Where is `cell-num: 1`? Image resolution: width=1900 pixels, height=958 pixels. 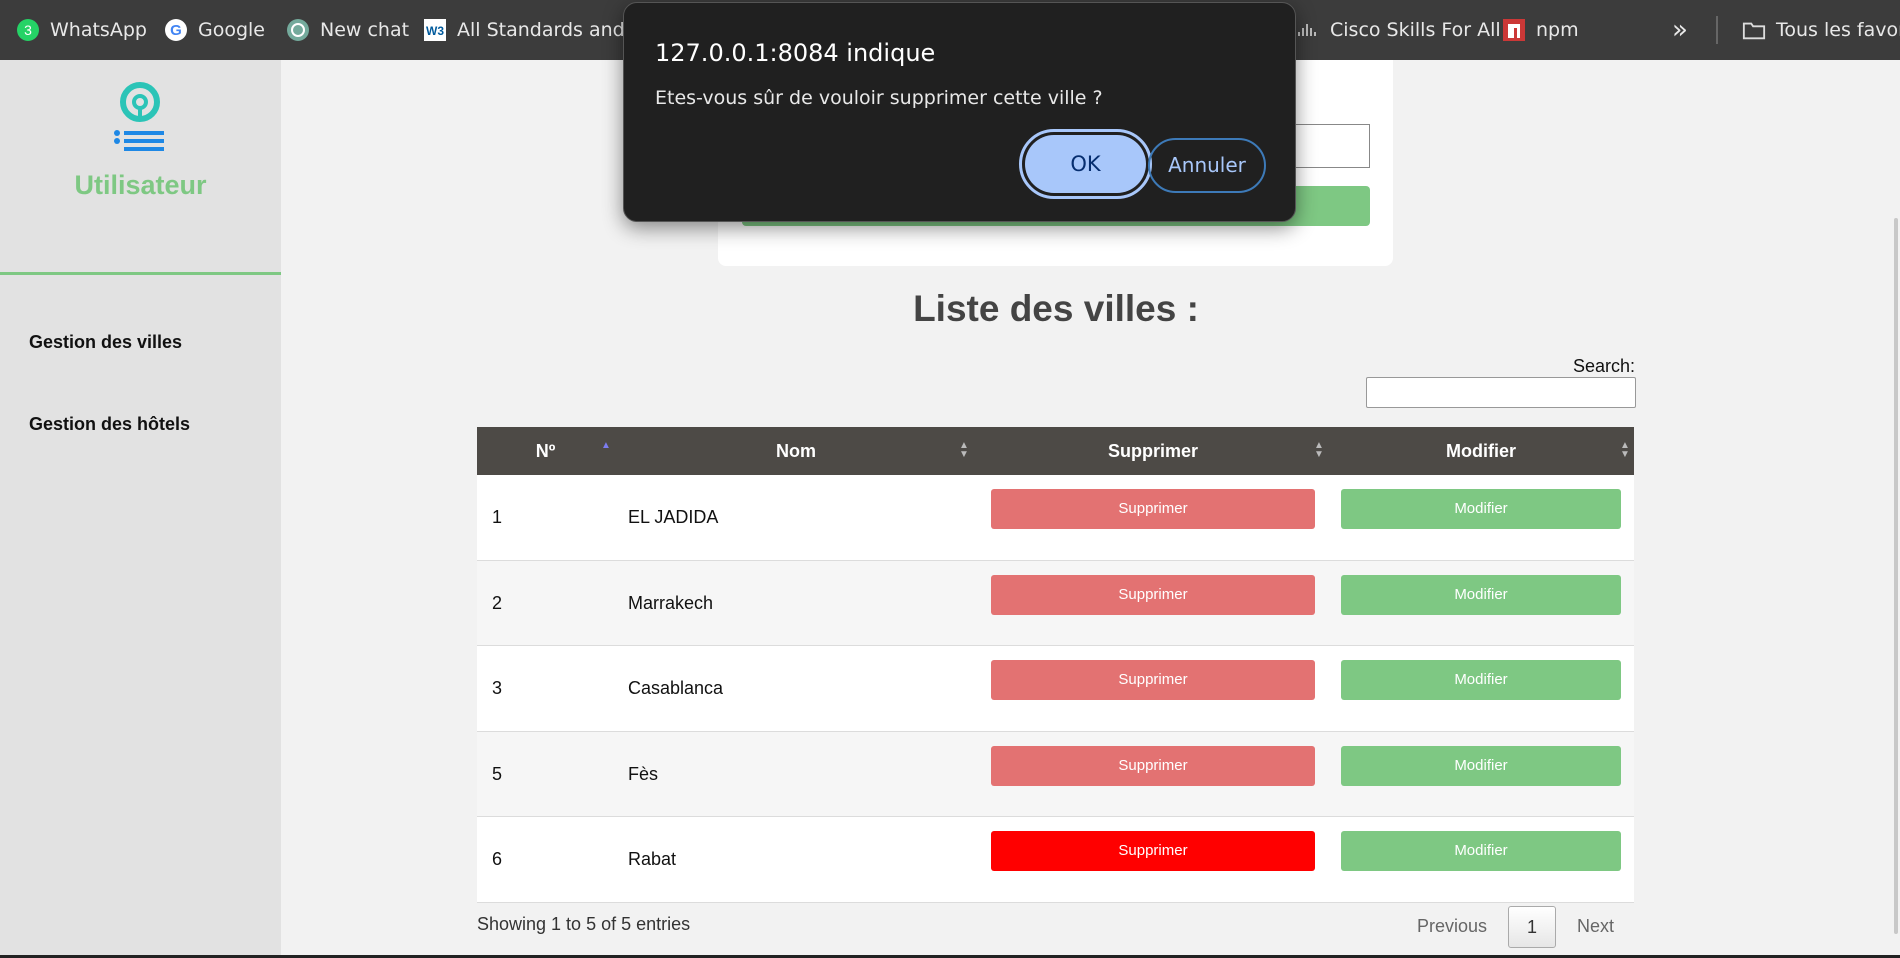
cell-num: 1 is located at coordinates (497, 517).